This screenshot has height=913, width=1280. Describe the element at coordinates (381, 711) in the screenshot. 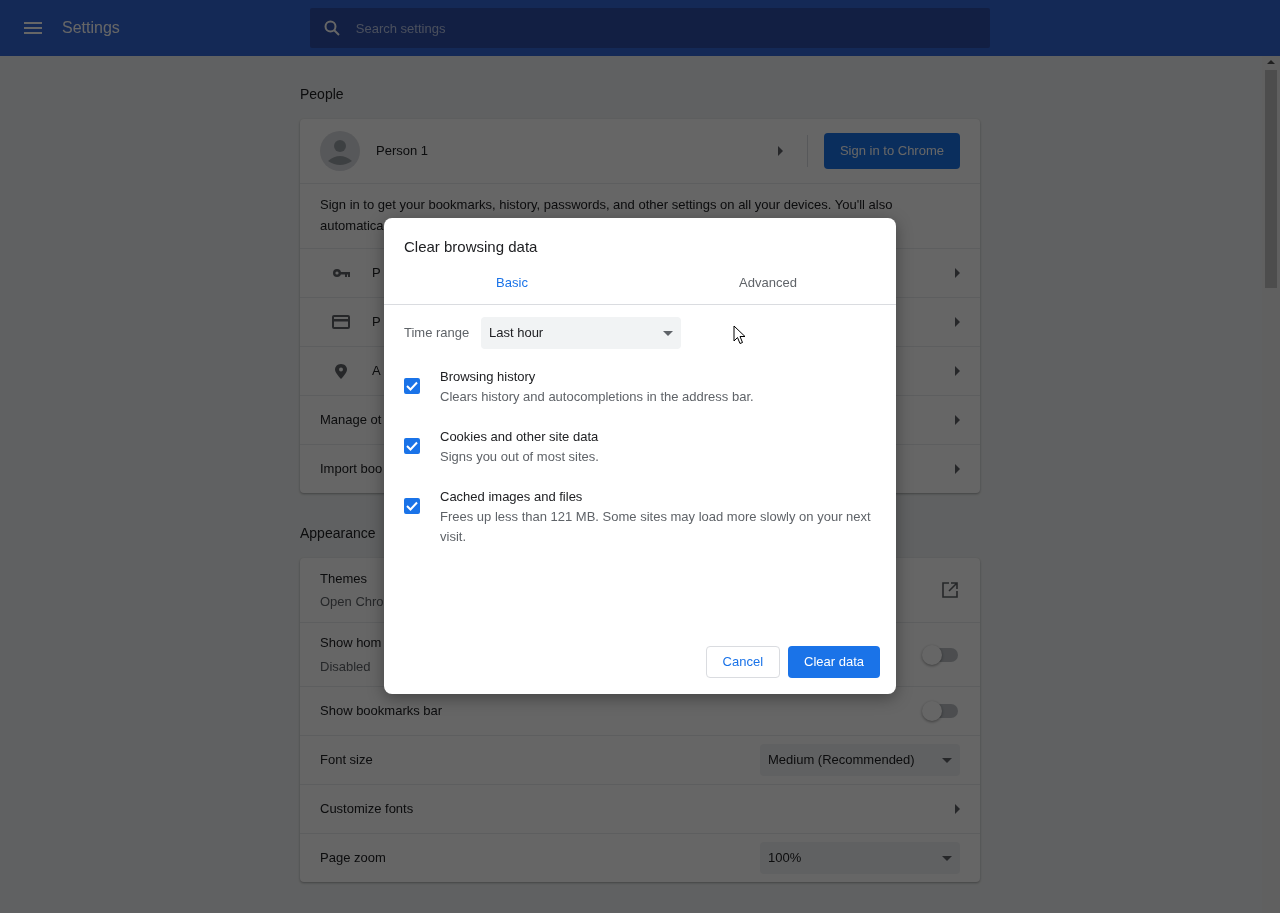

I see `row-label: Show bookmarks bar` at that location.